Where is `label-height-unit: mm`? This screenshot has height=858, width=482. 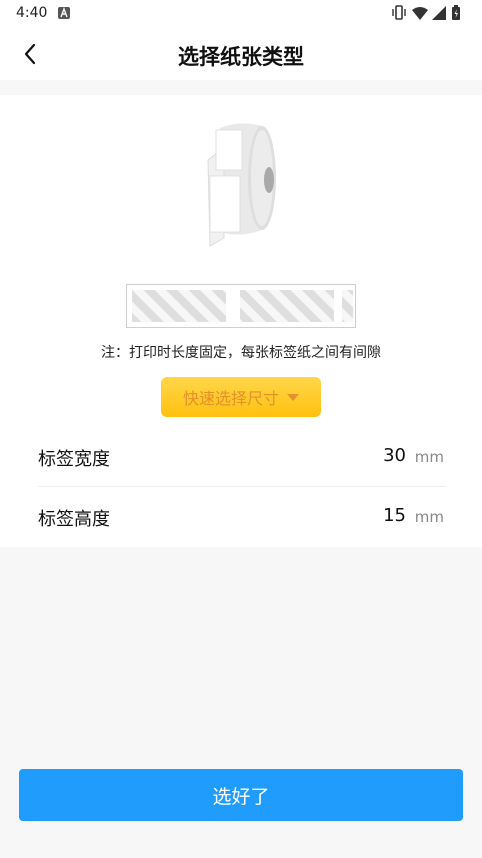
label-height-unit: mm is located at coordinates (429, 517).